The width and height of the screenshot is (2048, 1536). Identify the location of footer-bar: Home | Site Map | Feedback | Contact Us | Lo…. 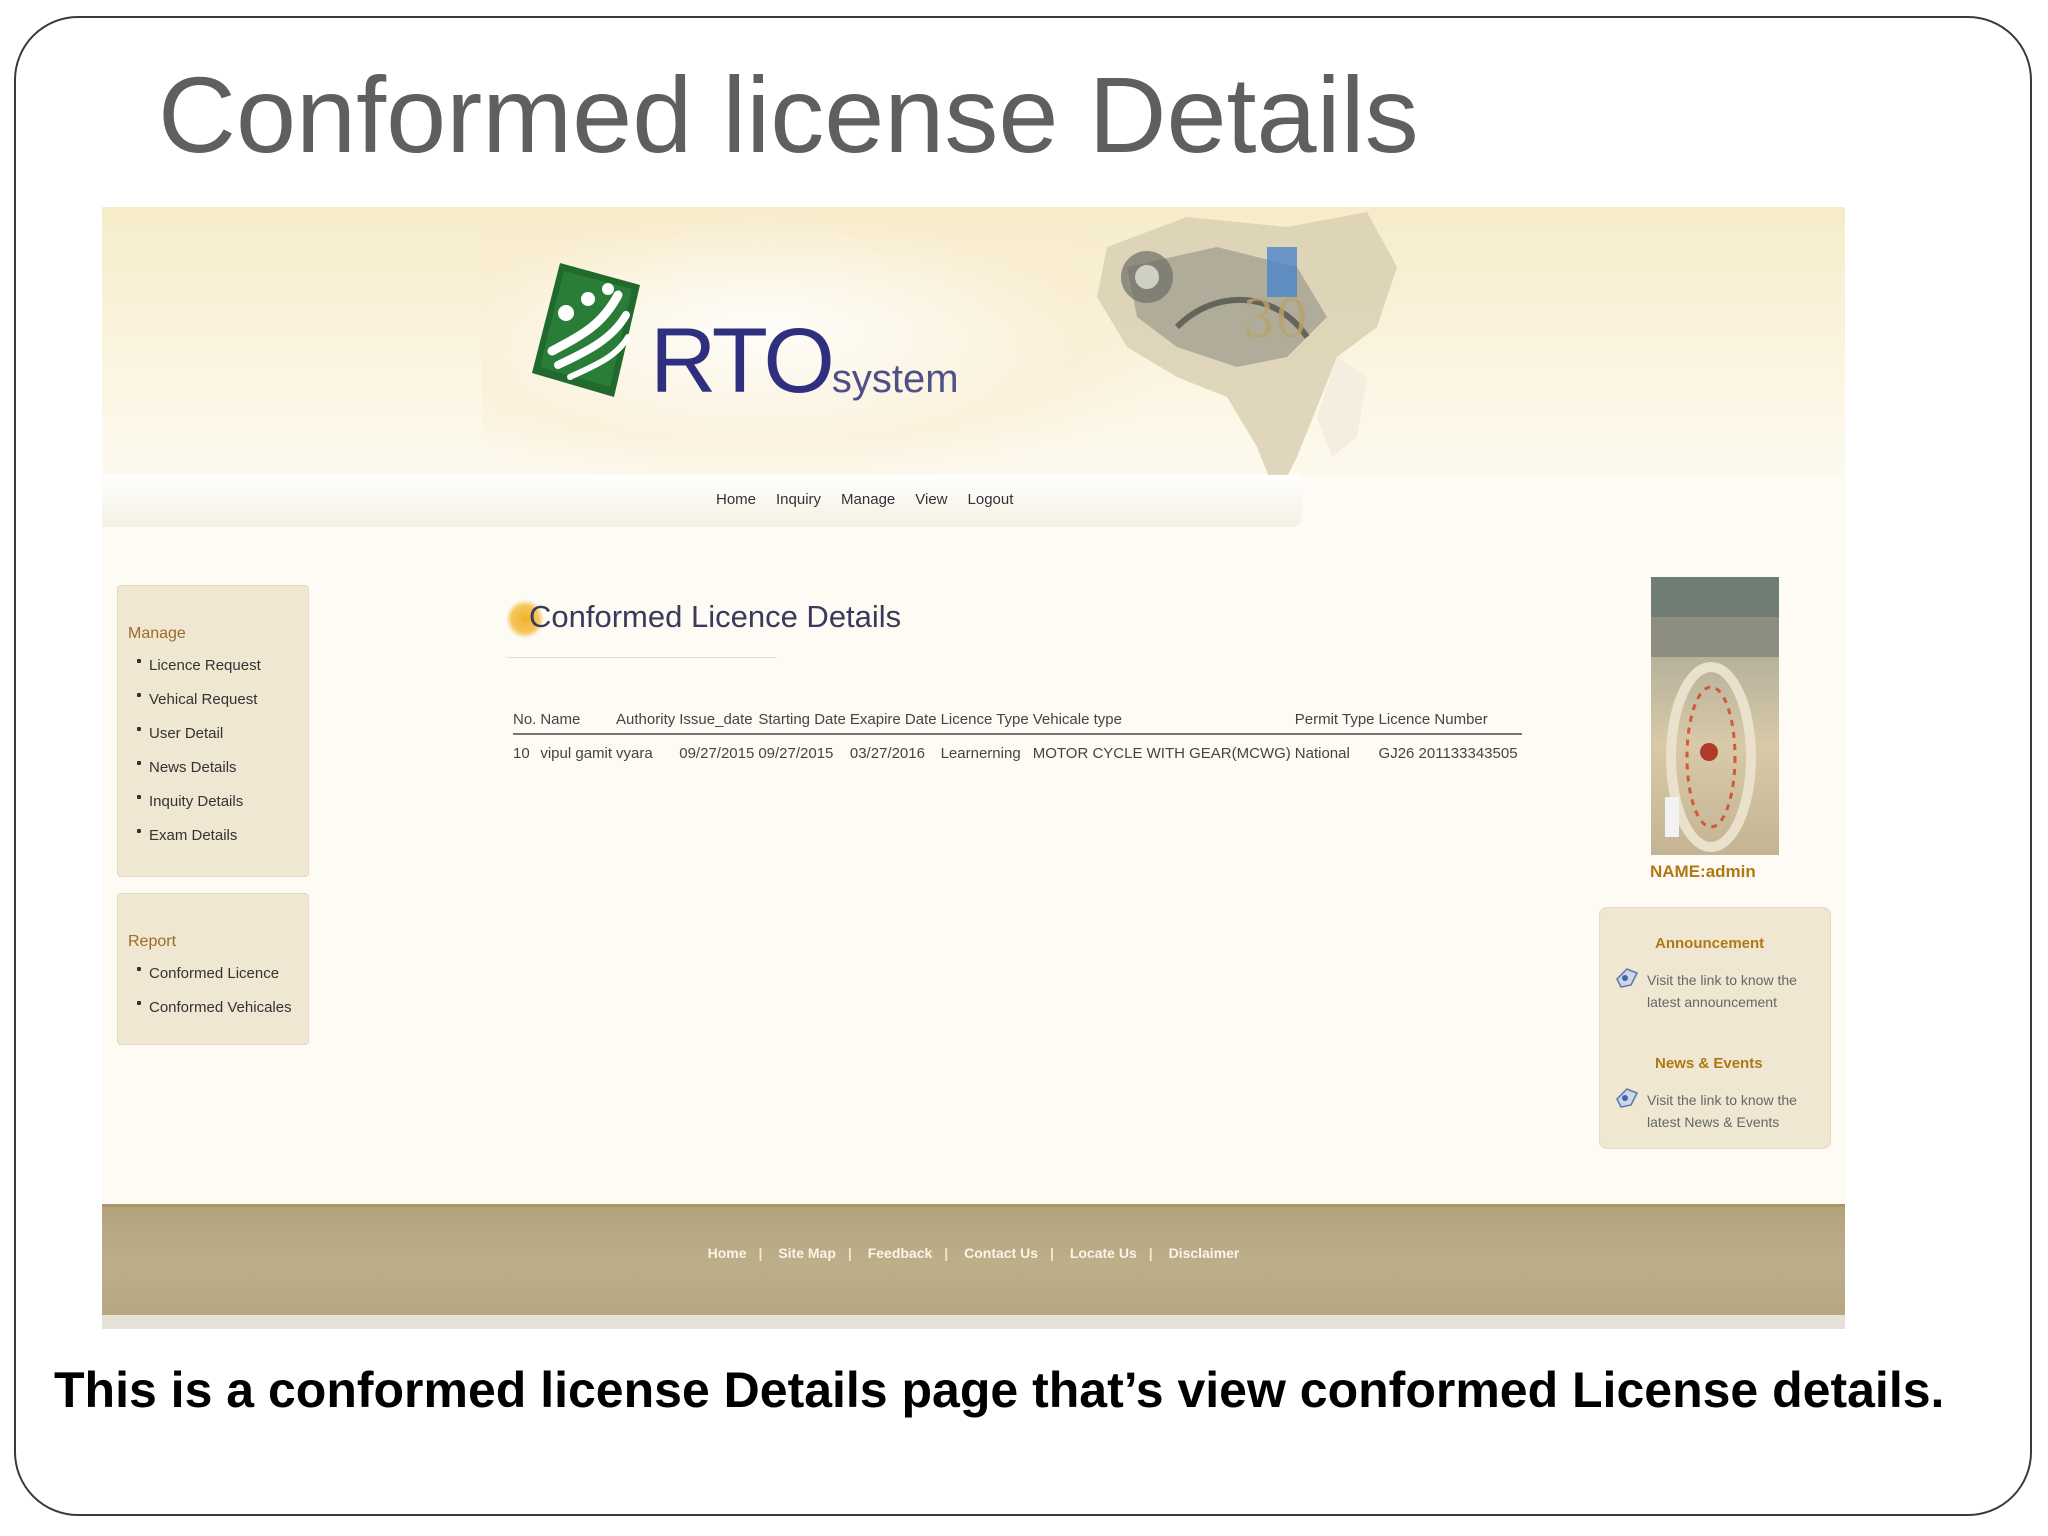
(973, 1262).